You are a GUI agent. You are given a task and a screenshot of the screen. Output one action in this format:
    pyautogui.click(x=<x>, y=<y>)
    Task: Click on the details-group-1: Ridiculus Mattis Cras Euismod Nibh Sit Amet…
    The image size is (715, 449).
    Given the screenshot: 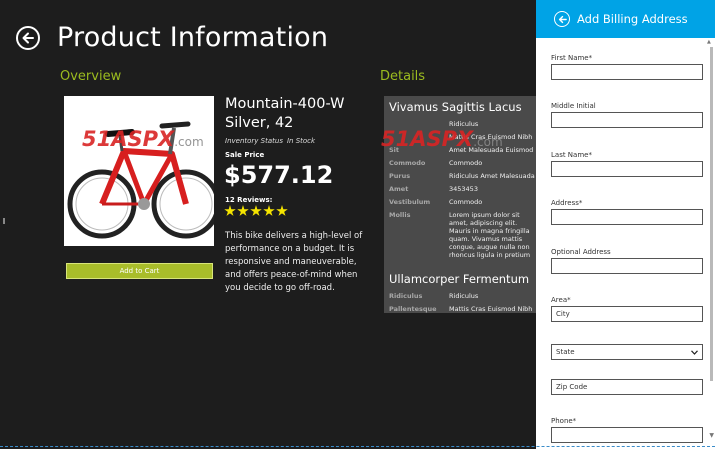 What is the action you would take?
    pyautogui.click(x=460, y=190)
    